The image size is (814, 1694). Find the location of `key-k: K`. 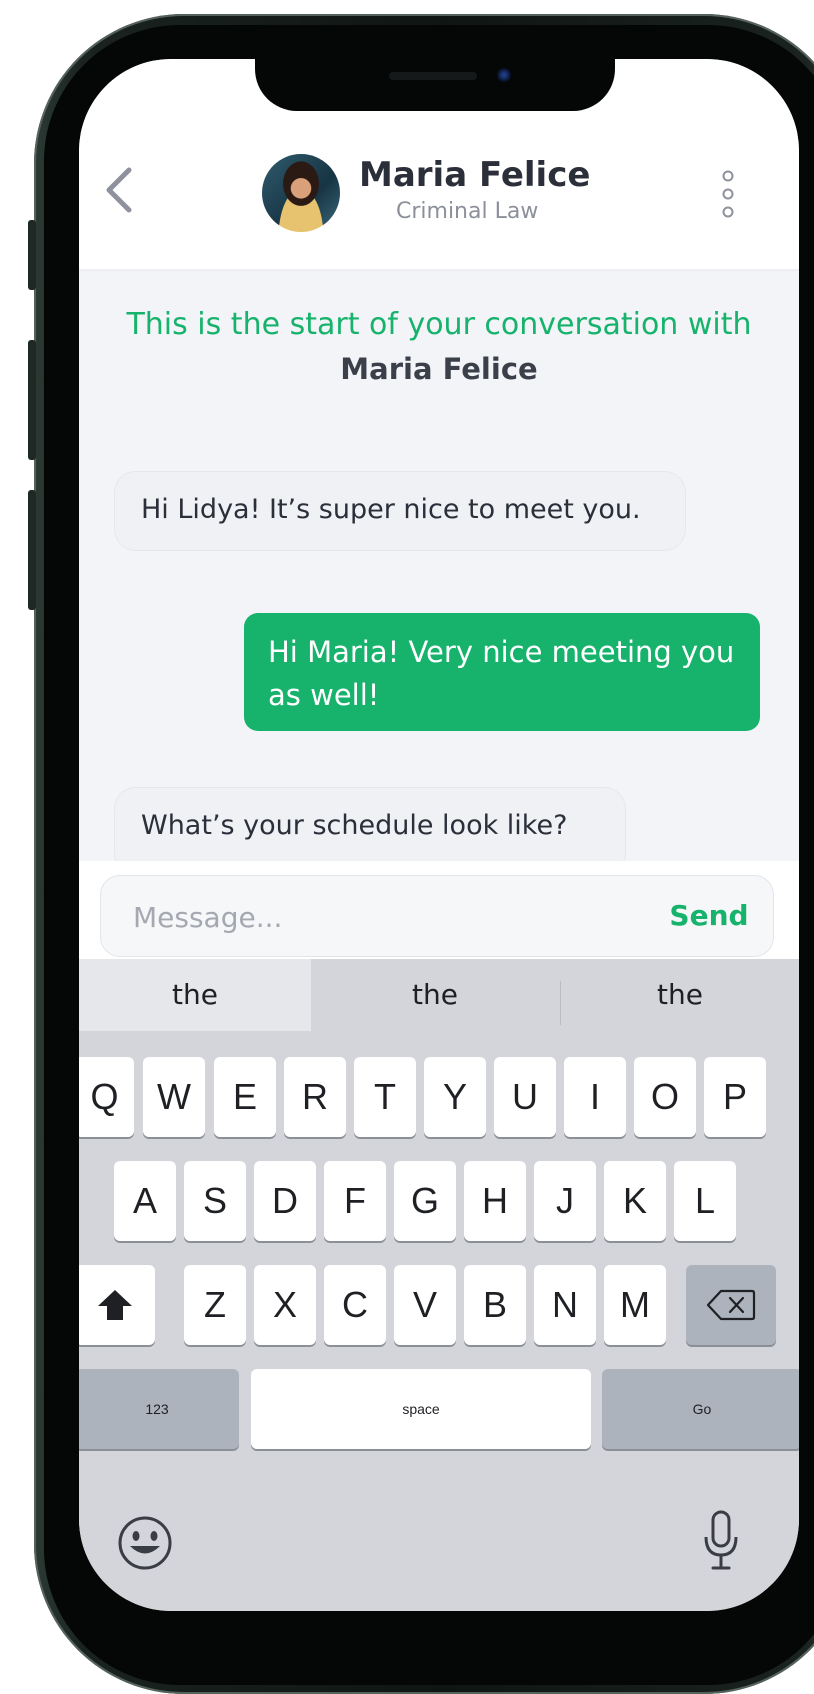

key-k: K is located at coordinates (635, 1201).